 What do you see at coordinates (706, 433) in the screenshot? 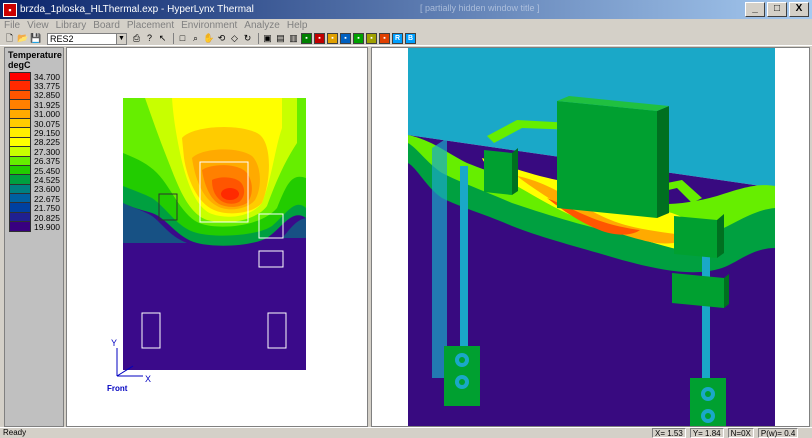
I see `status-y: Y= 1.84` at bounding box center [706, 433].